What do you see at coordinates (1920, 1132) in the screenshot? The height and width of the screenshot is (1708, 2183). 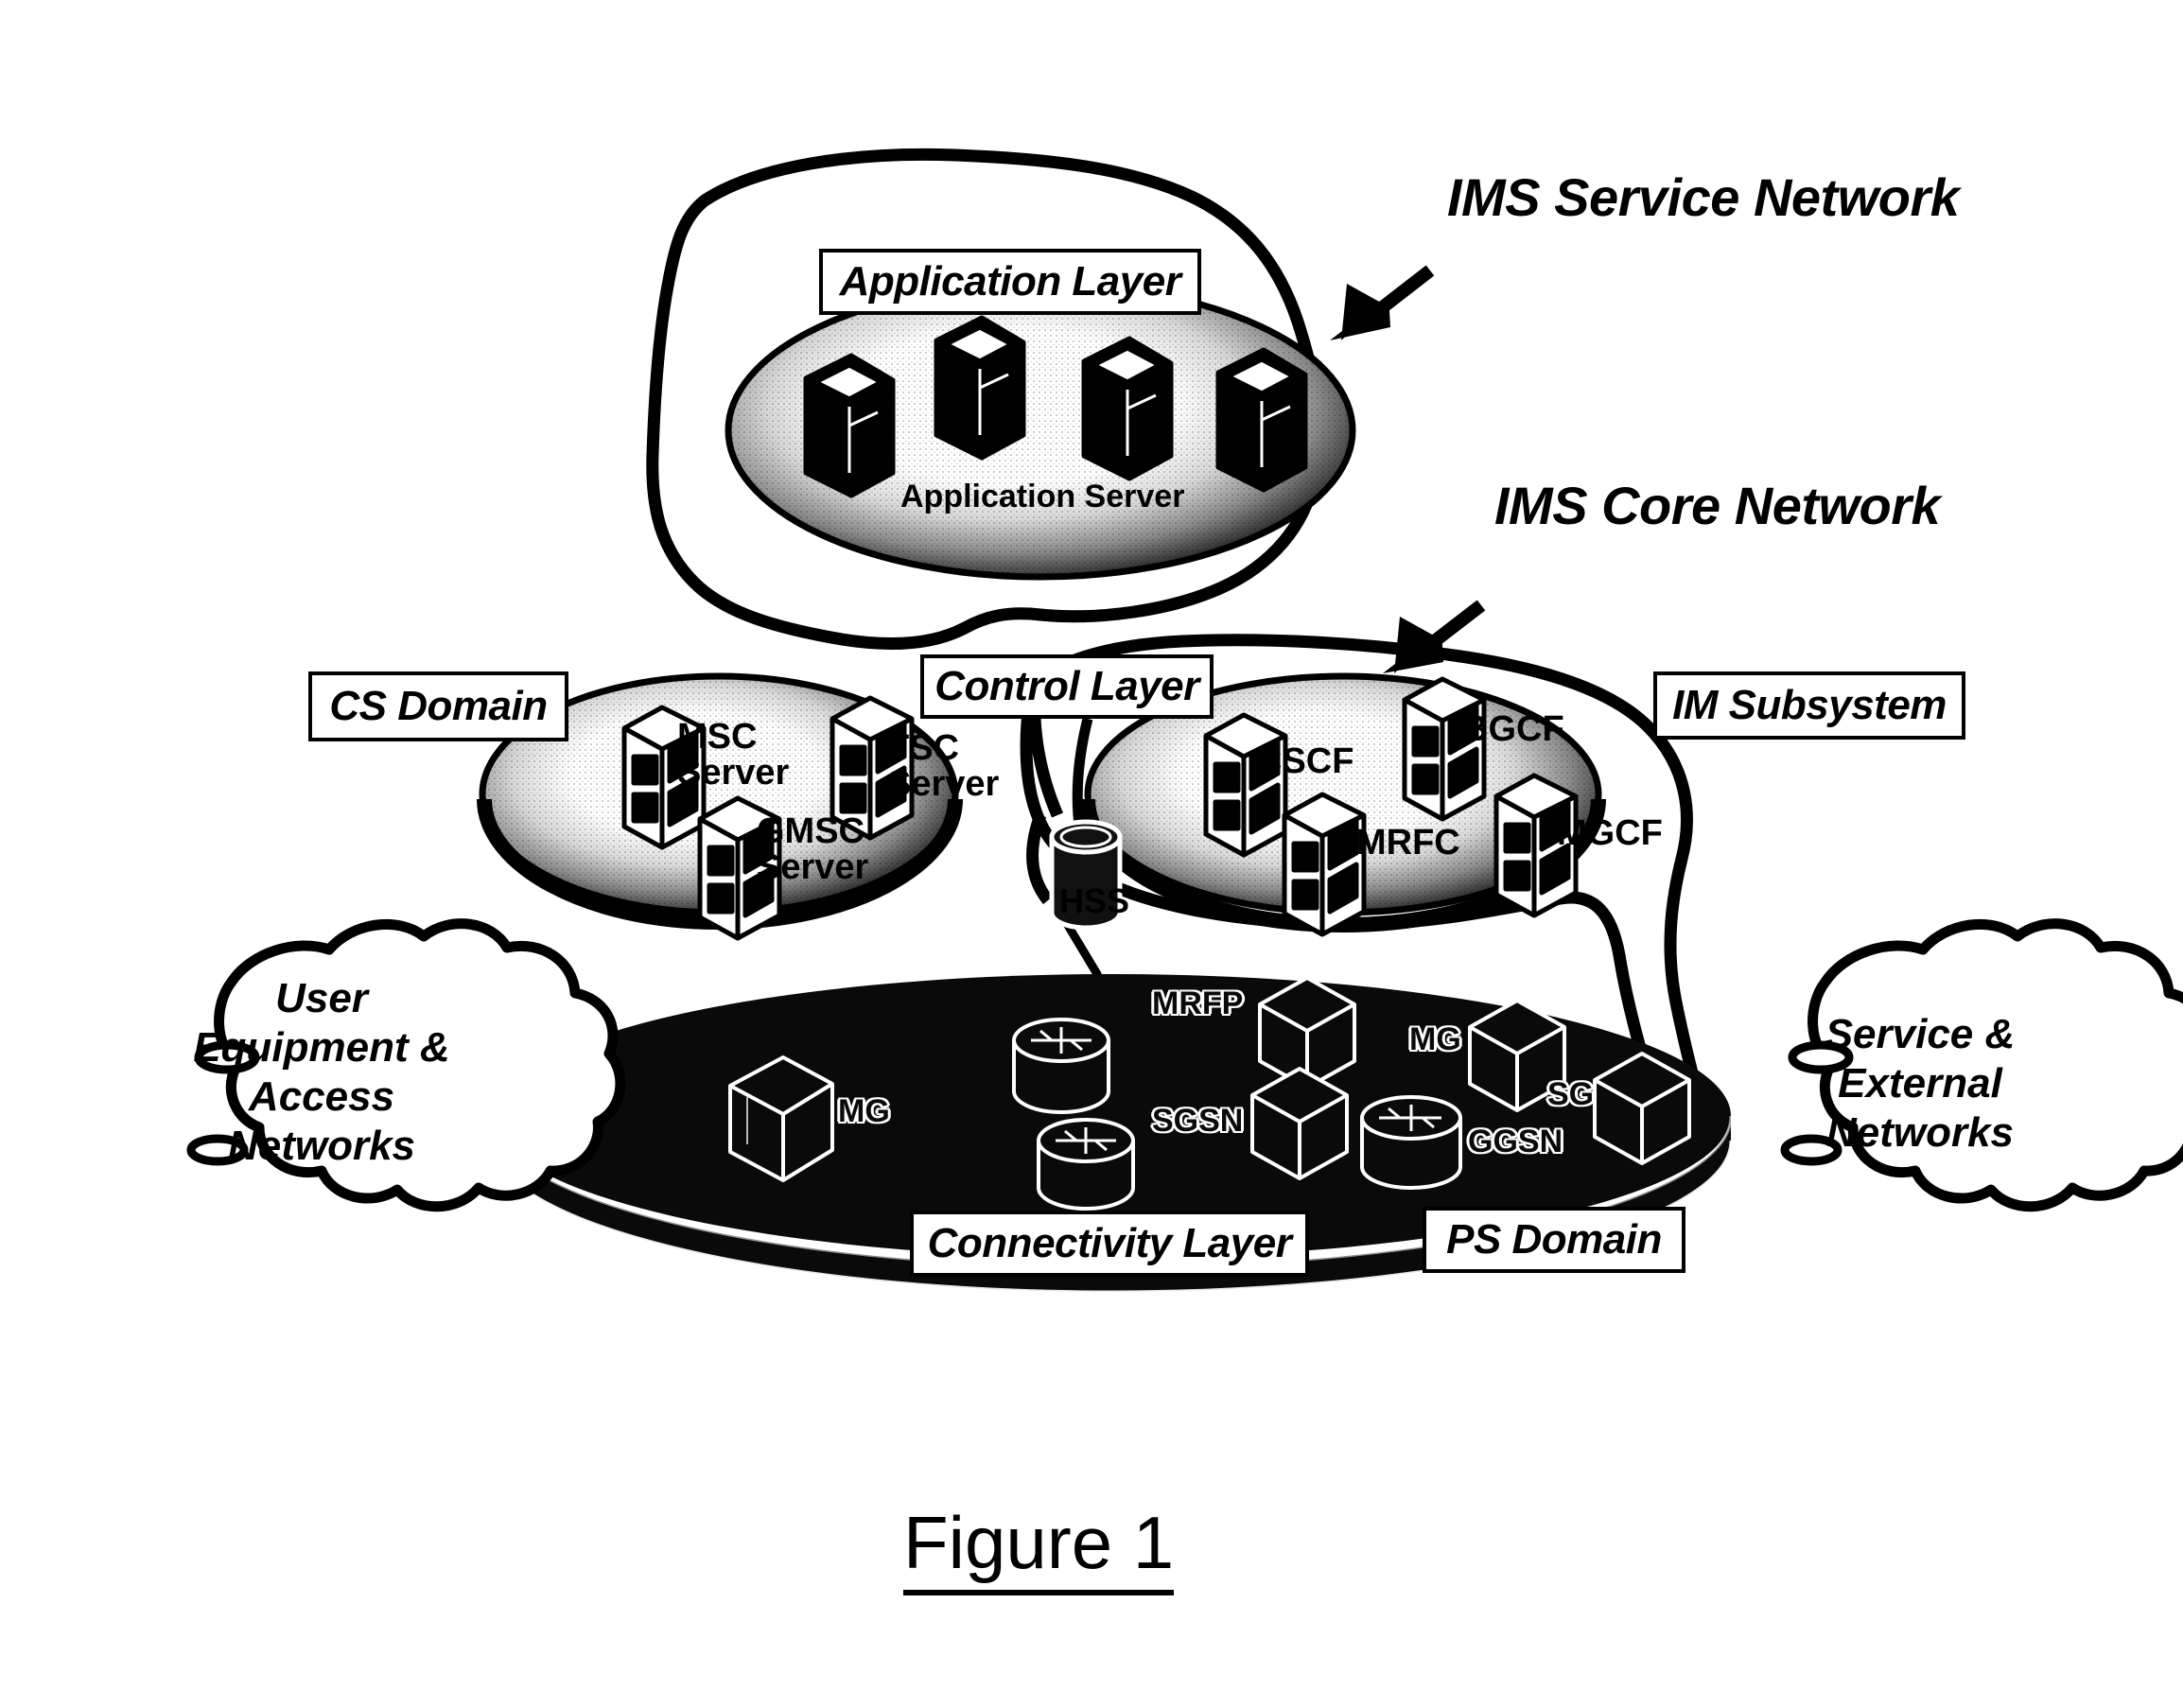 I see `cloud-line-3: Networks` at bounding box center [1920, 1132].